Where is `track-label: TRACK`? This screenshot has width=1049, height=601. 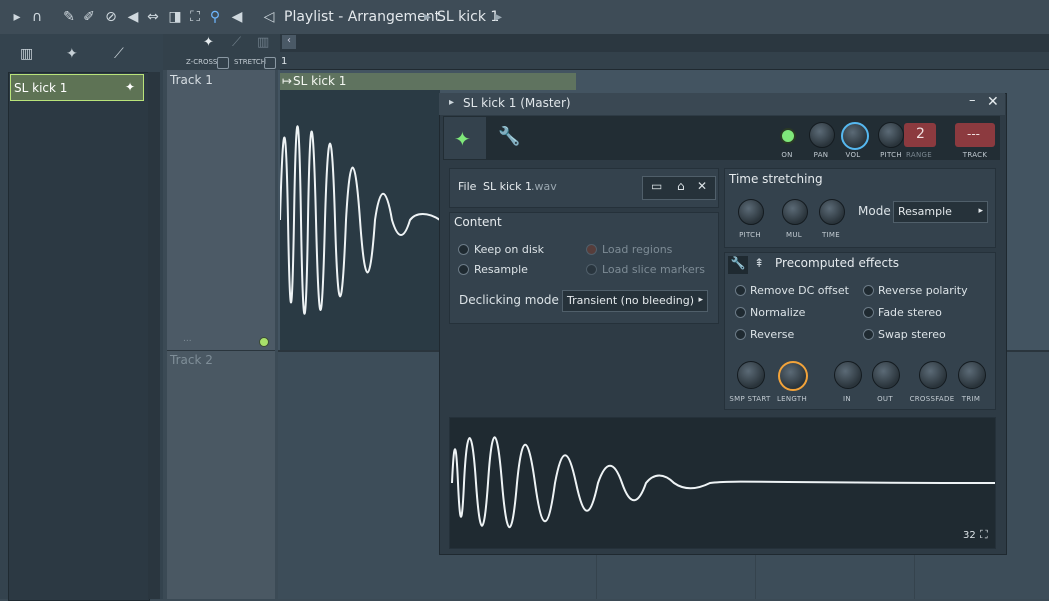
track-label: TRACK is located at coordinates (975, 155).